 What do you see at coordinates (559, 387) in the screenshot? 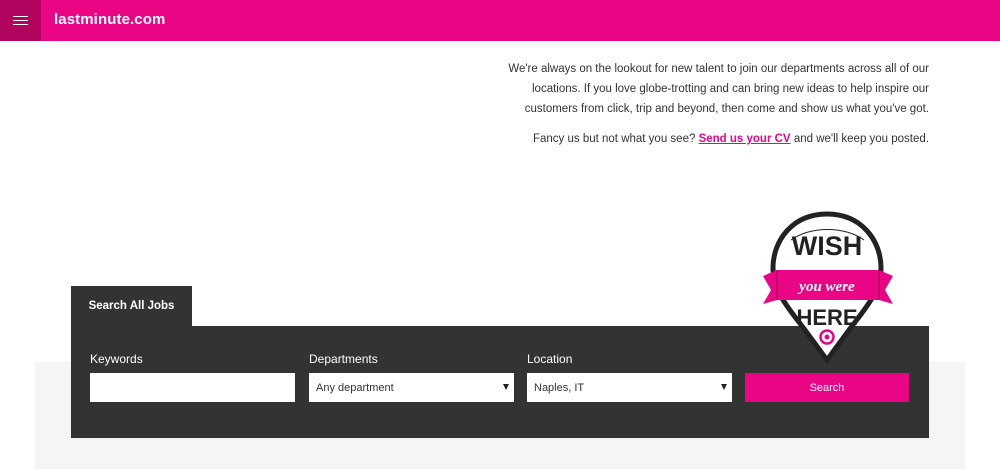
I see `location-value: Naples, IT` at bounding box center [559, 387].